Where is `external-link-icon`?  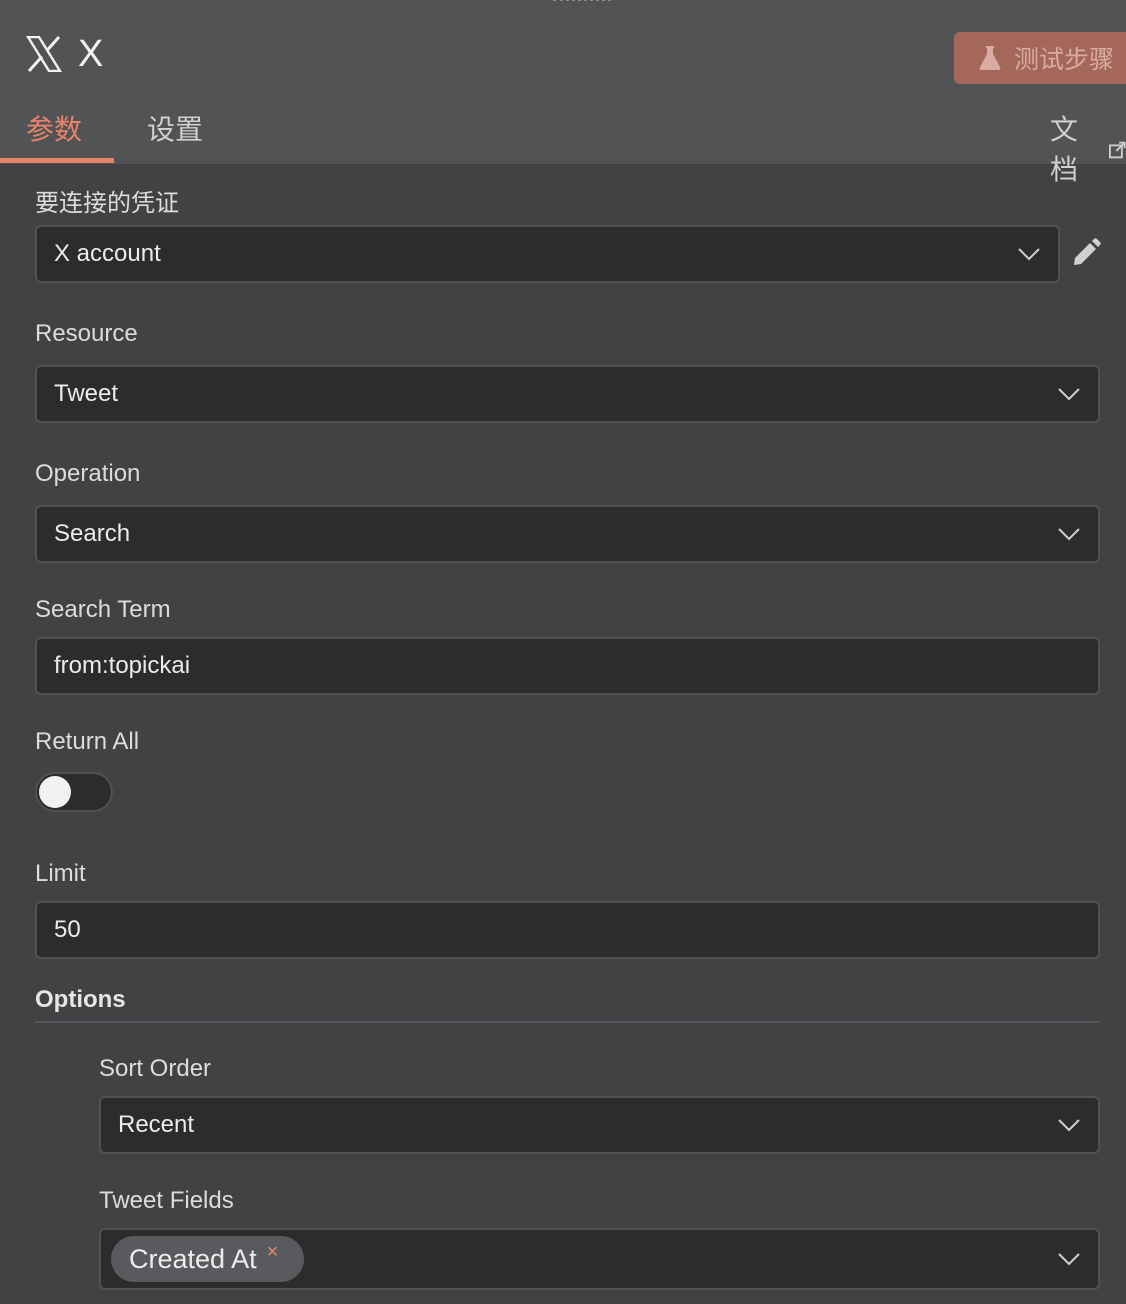
external-link-icon is located at coordinates (1117, 150).